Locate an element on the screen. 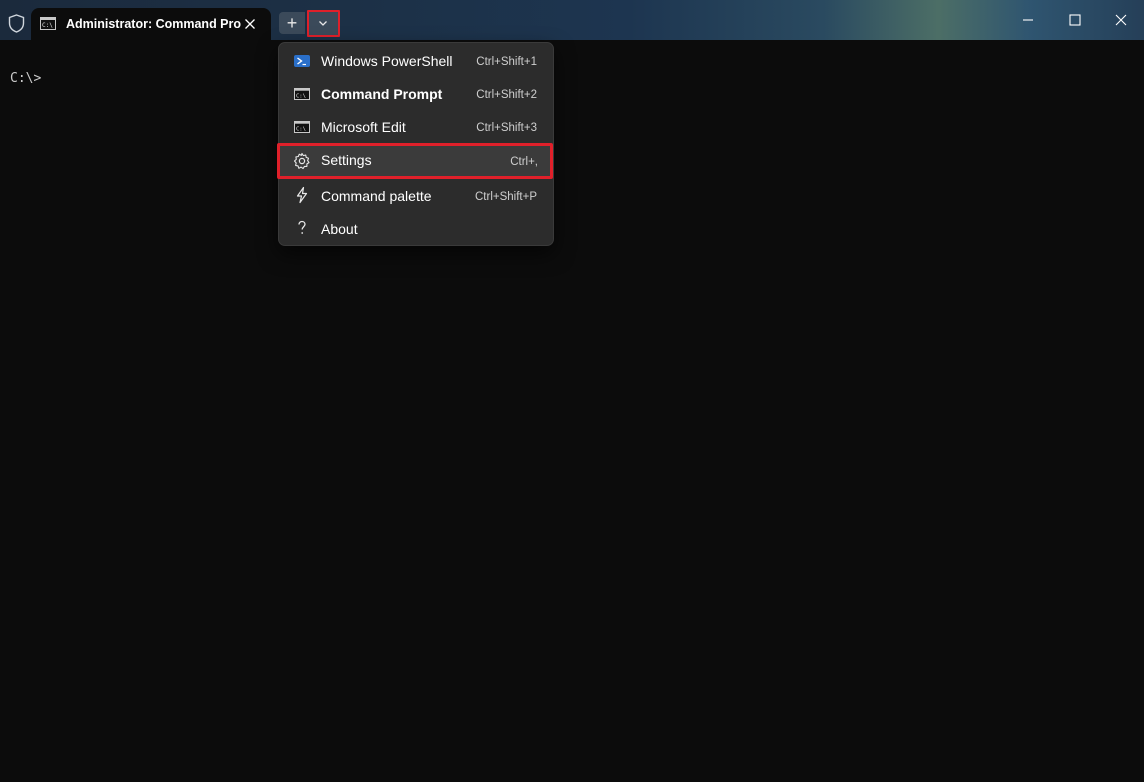 This screenshot has height=782, width=1144. new-tab-dropdown-button is located at coordinates (323, 23).